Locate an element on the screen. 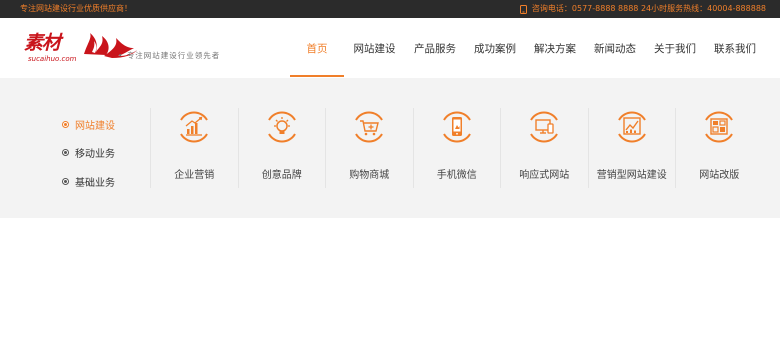 The width and height of the screenshot is (780, 360). category-mobile: 移动业务 is located at coordinates (88, 153).